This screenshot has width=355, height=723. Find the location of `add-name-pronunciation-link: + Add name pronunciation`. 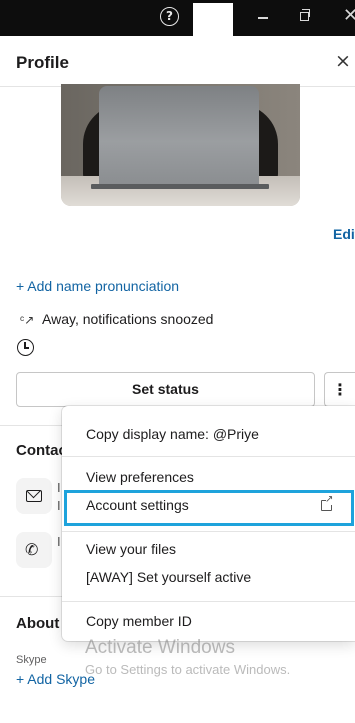

add-name-pronunciation-link: + Add name pronunciation is located at coordinates (97, 286).